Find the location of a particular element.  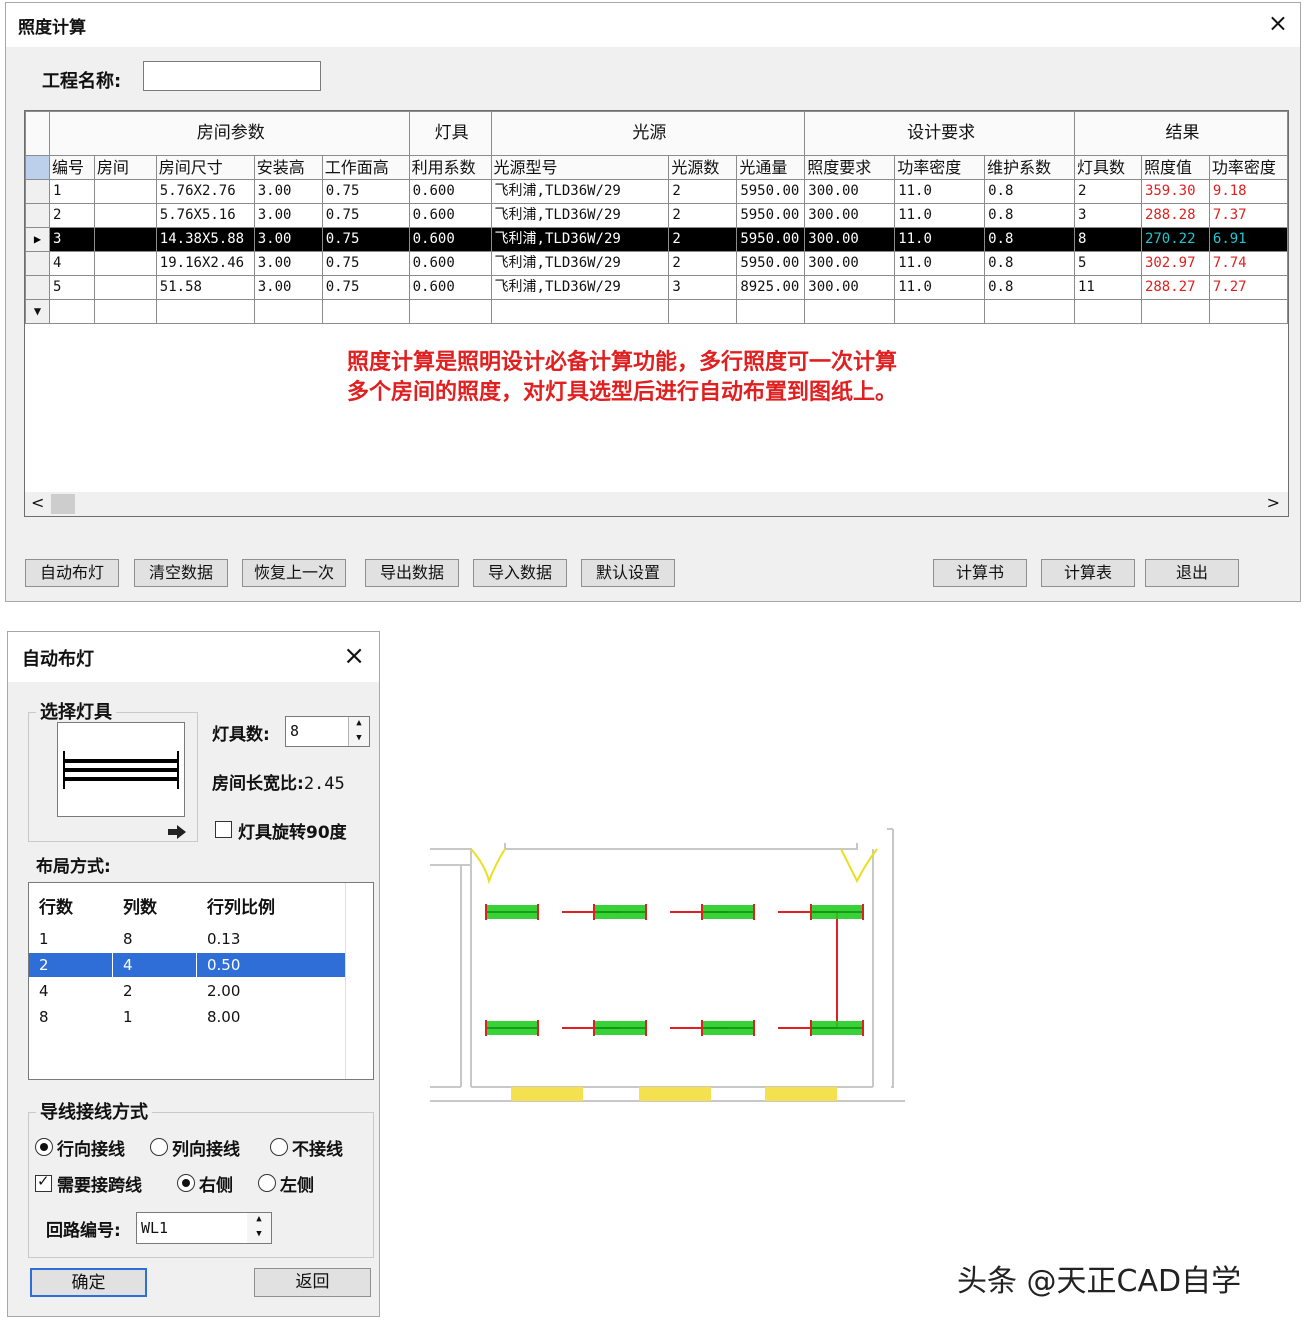

wiring-row-radio is located at coordinates (44, 1147).